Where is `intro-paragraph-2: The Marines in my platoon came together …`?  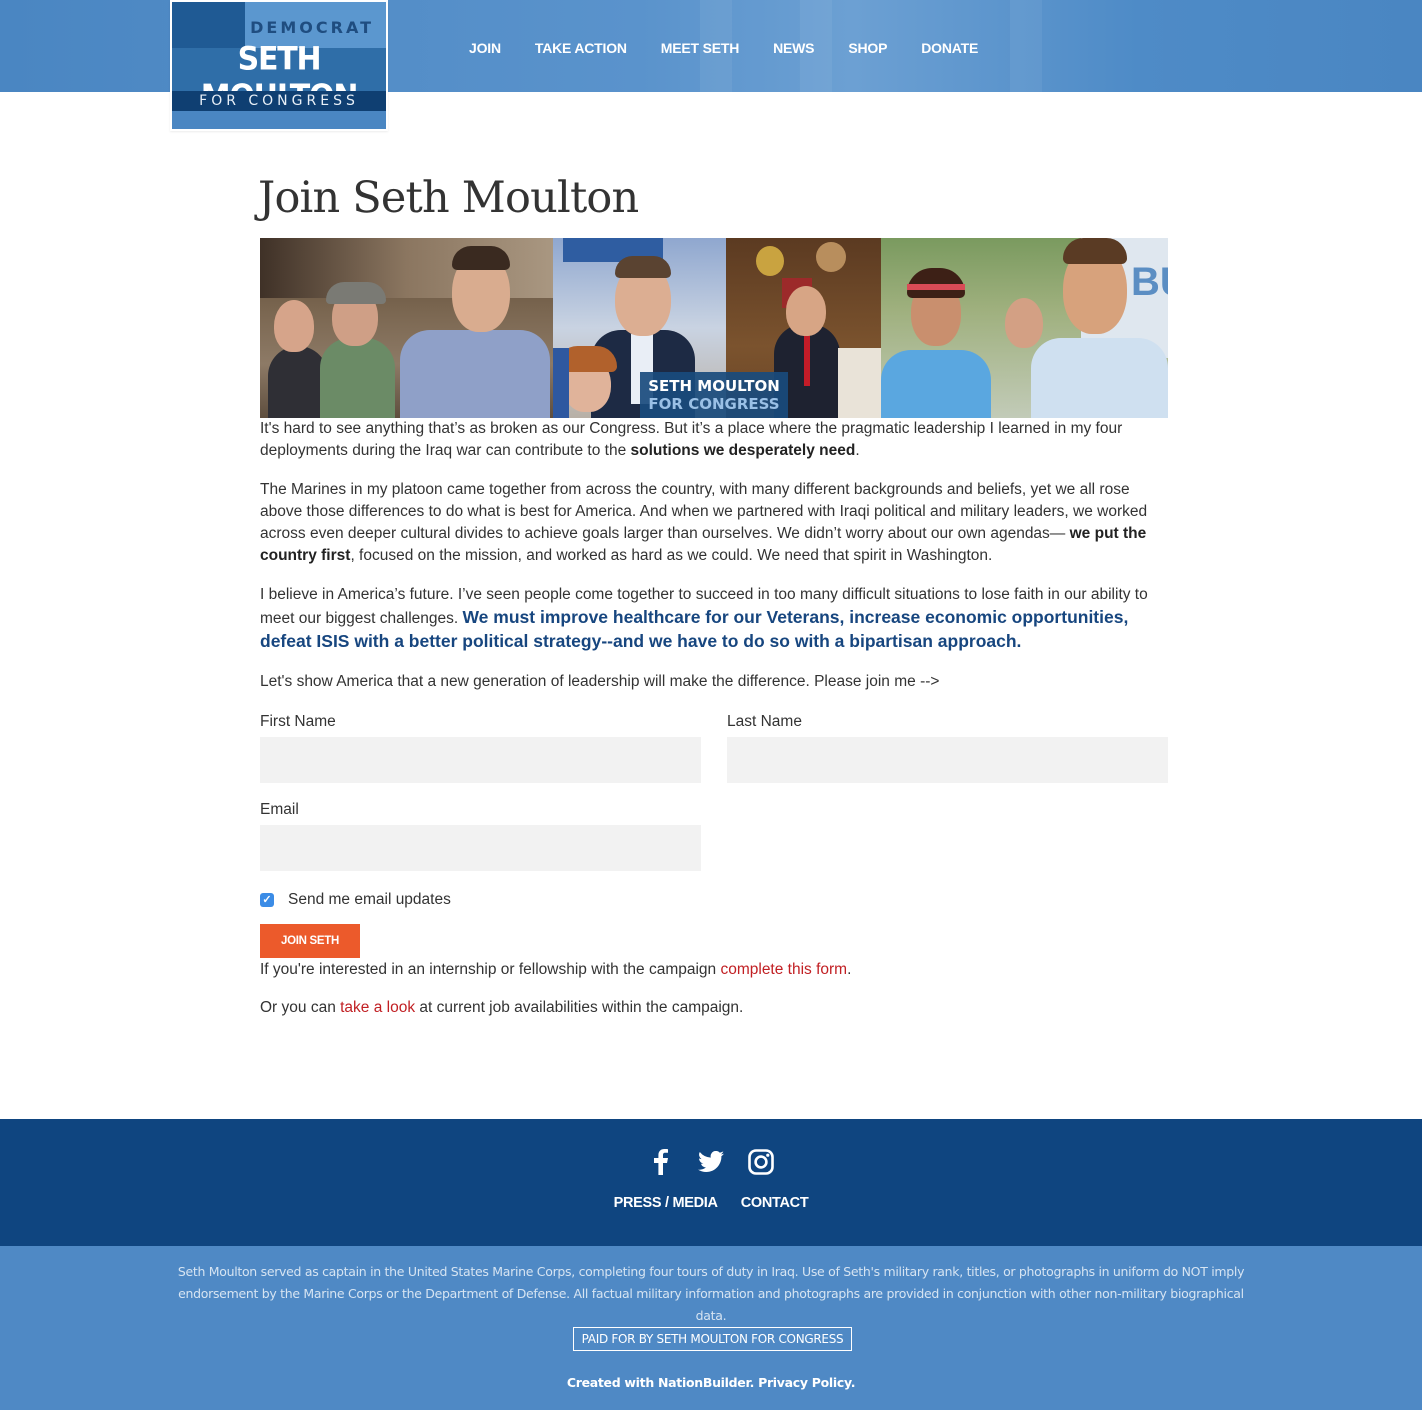 intro-paragraph-2: The Marines in my platoon came together … is located at coordinates (704, 522).